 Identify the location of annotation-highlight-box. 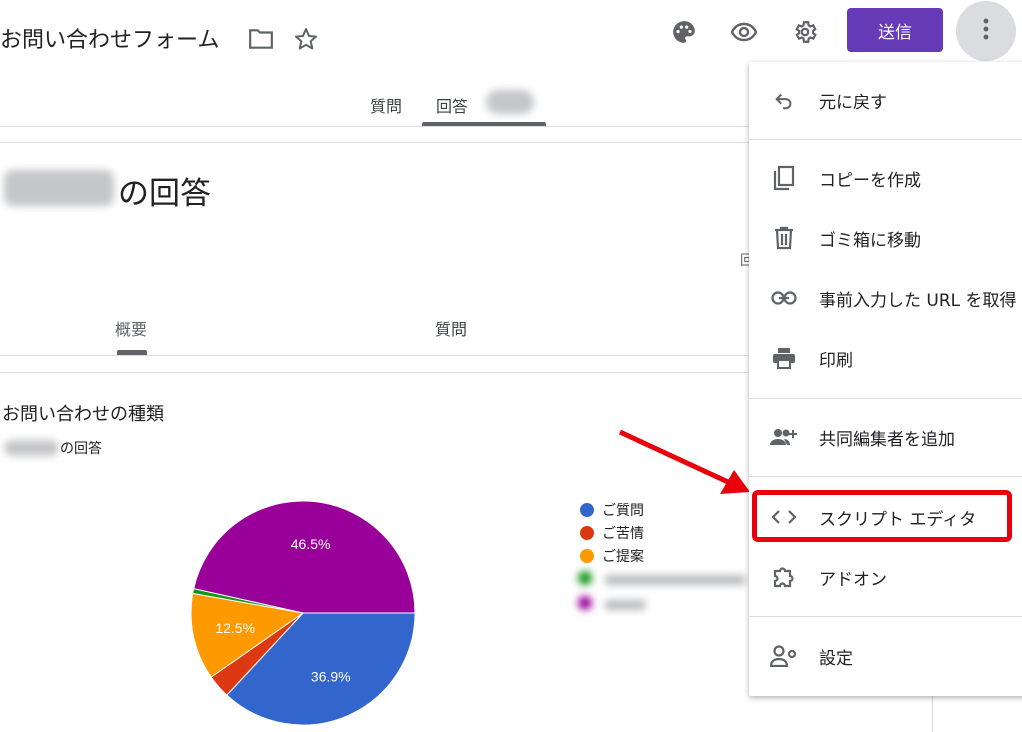
(882, 516).